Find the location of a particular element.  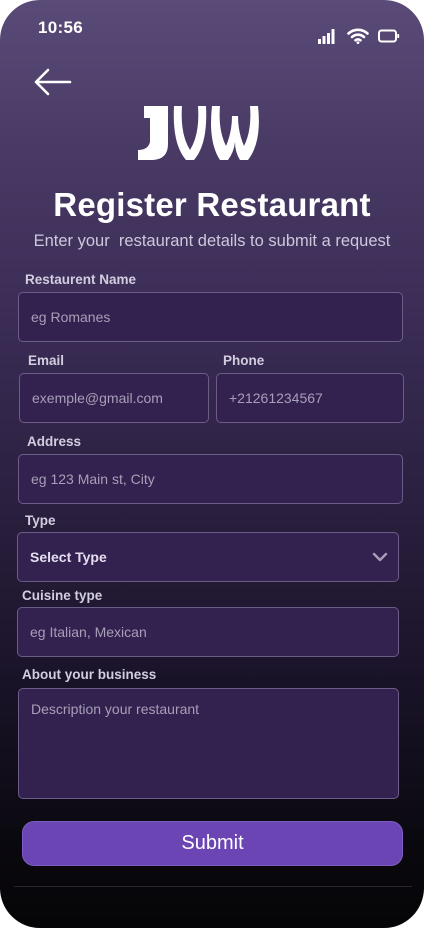

status-icons is located at coordinates (359, 36).